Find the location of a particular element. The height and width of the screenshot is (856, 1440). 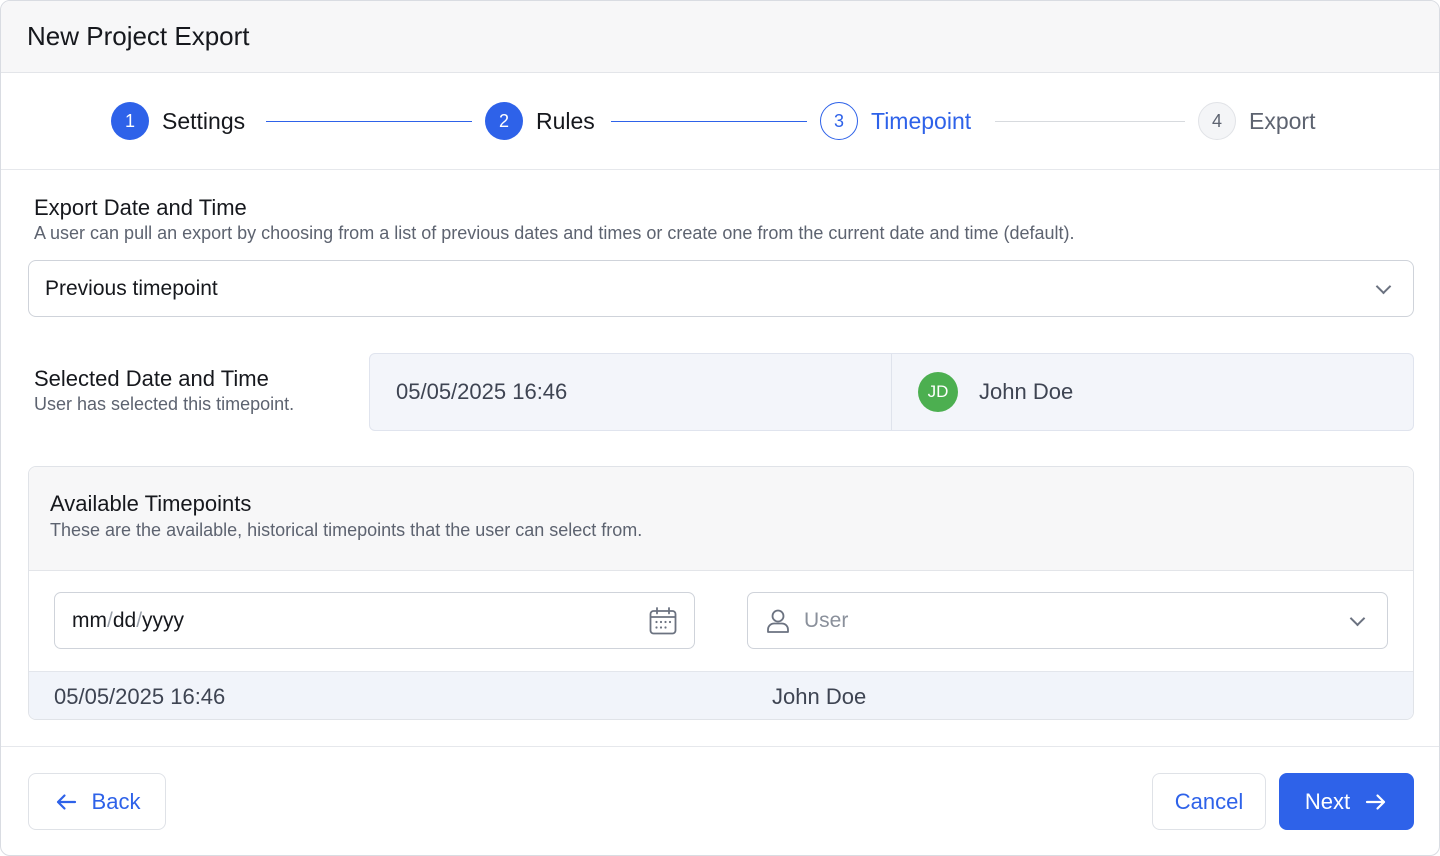

back-button: Back is located at coordinates (97, 801).